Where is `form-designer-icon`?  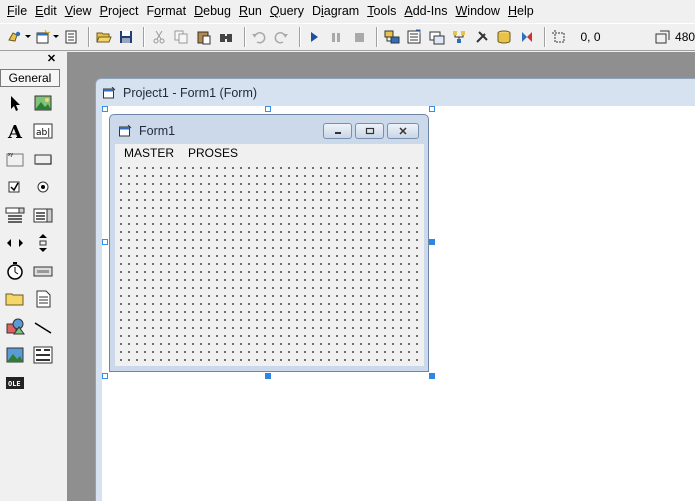
form-designer-icon is located at coordinates (109, 93).